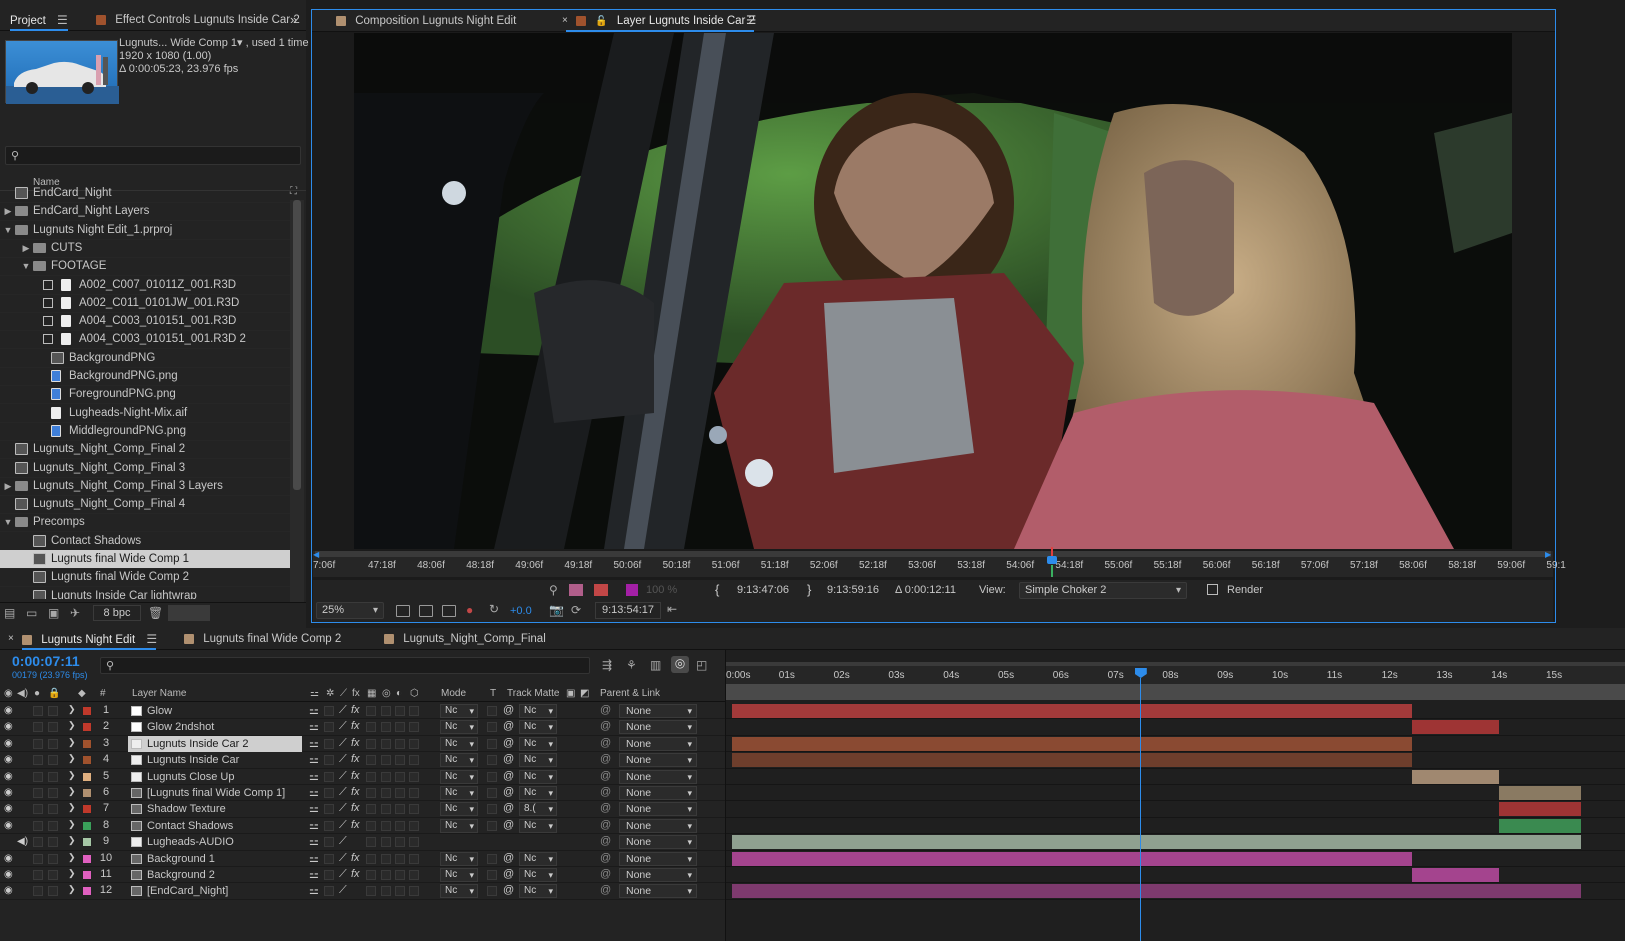 This screenshot has width=1625, height=941. I want to click on track-matte-dropdown: 8.(, so click(538, 809).